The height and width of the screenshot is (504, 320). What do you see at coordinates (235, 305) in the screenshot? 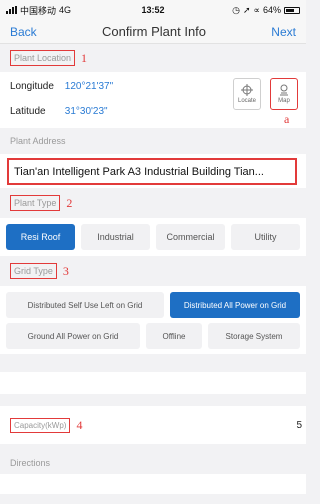
I see `grid-type-all-power: Distributed All Power on Grid` at bounding box center [235, 305].